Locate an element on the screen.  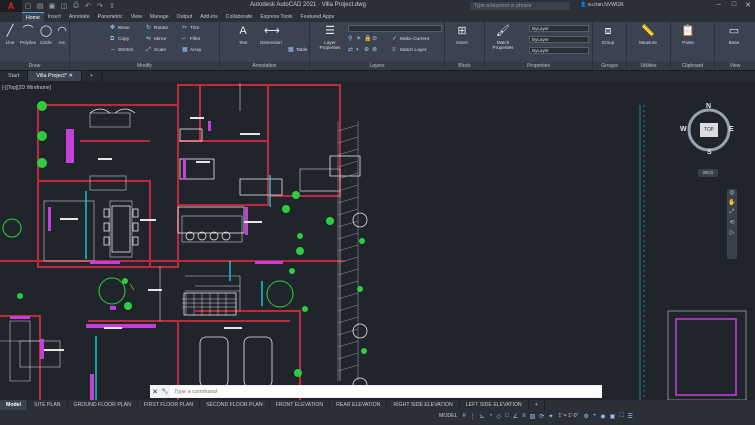
compass-east: E is located at coordinates (731, 129).